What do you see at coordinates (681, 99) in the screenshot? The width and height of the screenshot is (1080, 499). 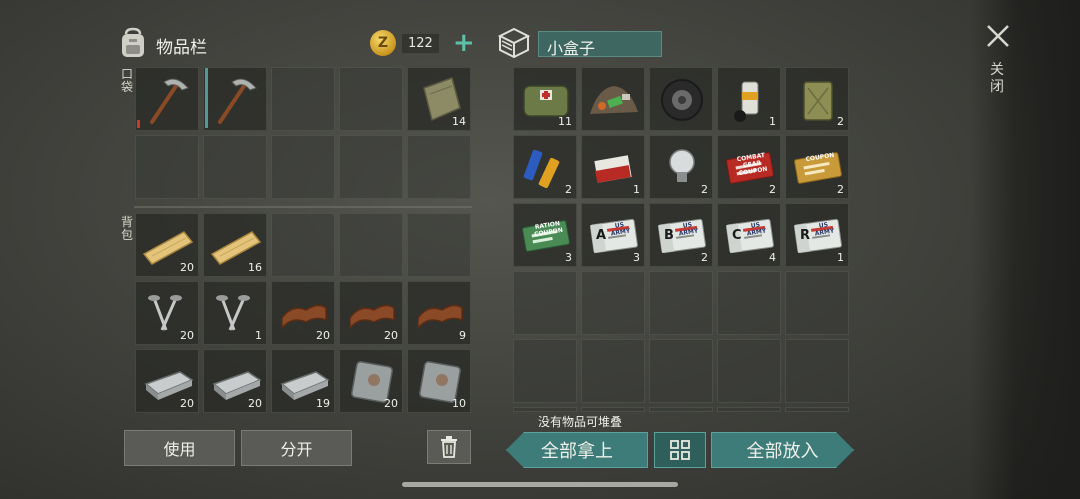 I see `slot-tire` at bounding box center [681, 99].